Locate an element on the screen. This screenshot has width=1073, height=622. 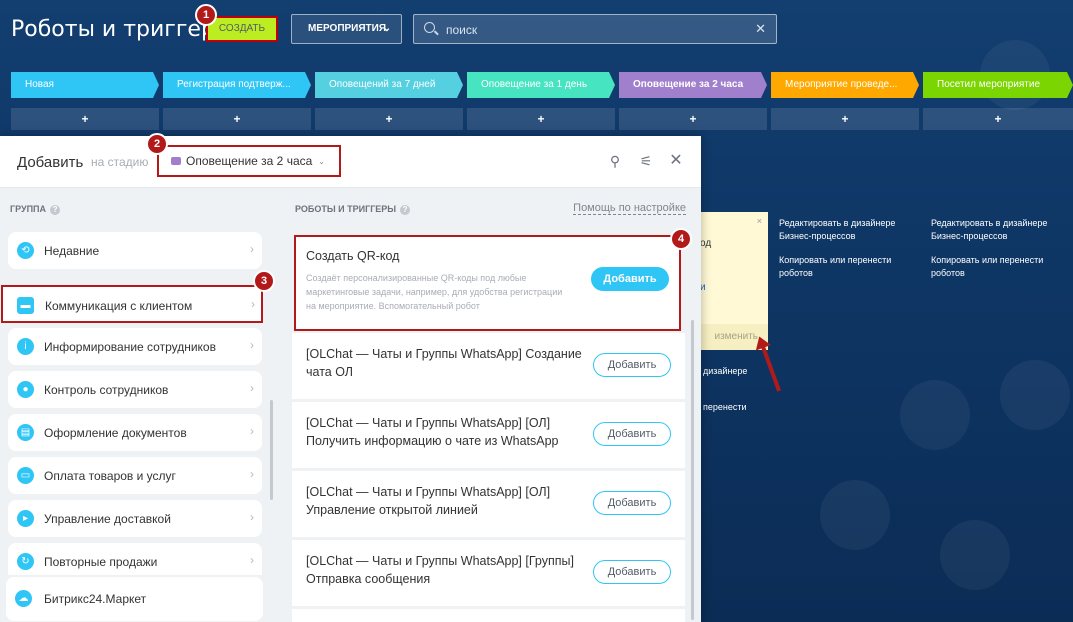
group-item-label: Повторные продажи is located at coordinates (101, 562).